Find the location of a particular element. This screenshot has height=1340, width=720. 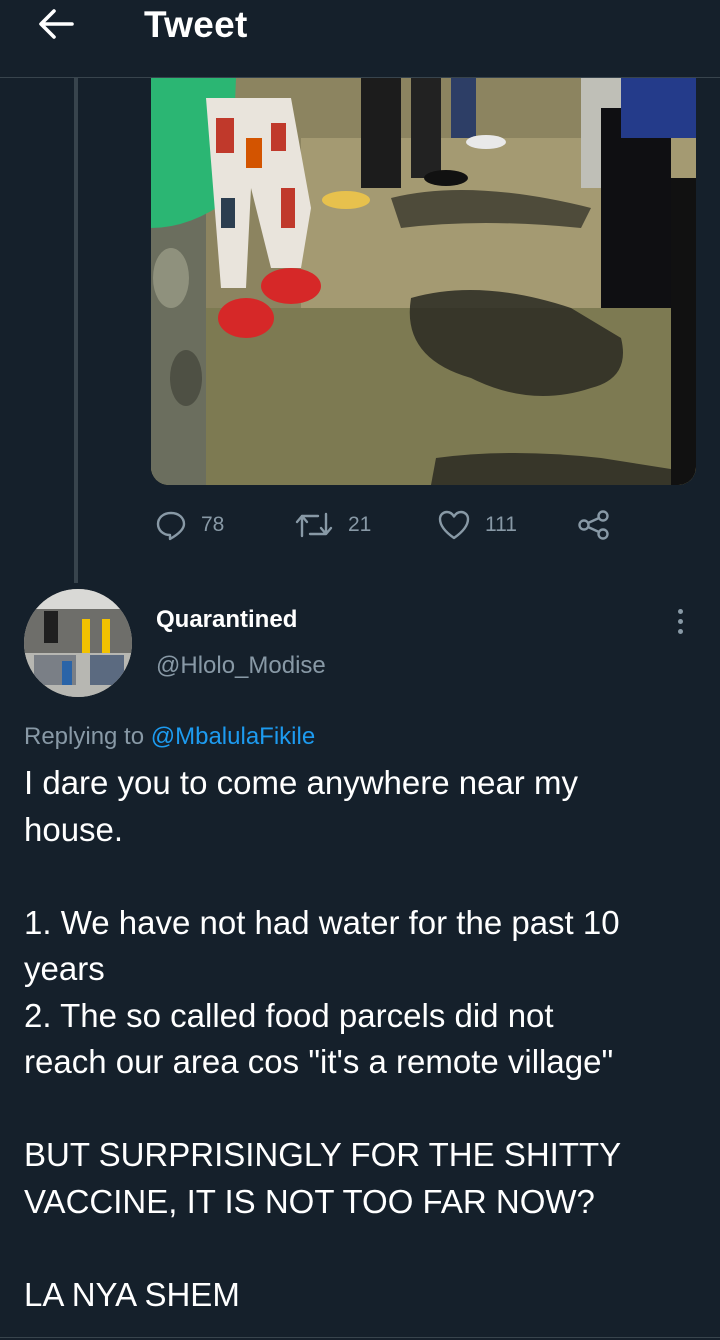

more-options-button is located at coordinates (680, 621).